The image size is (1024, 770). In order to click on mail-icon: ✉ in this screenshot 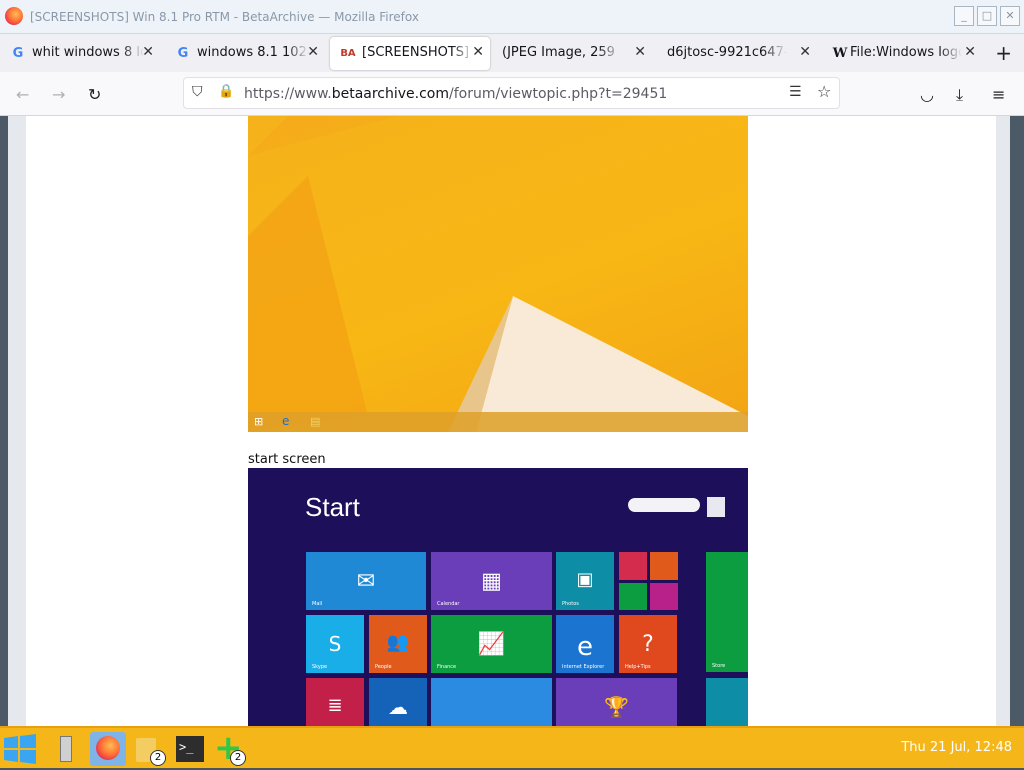, I will do `click(366, 582)`.